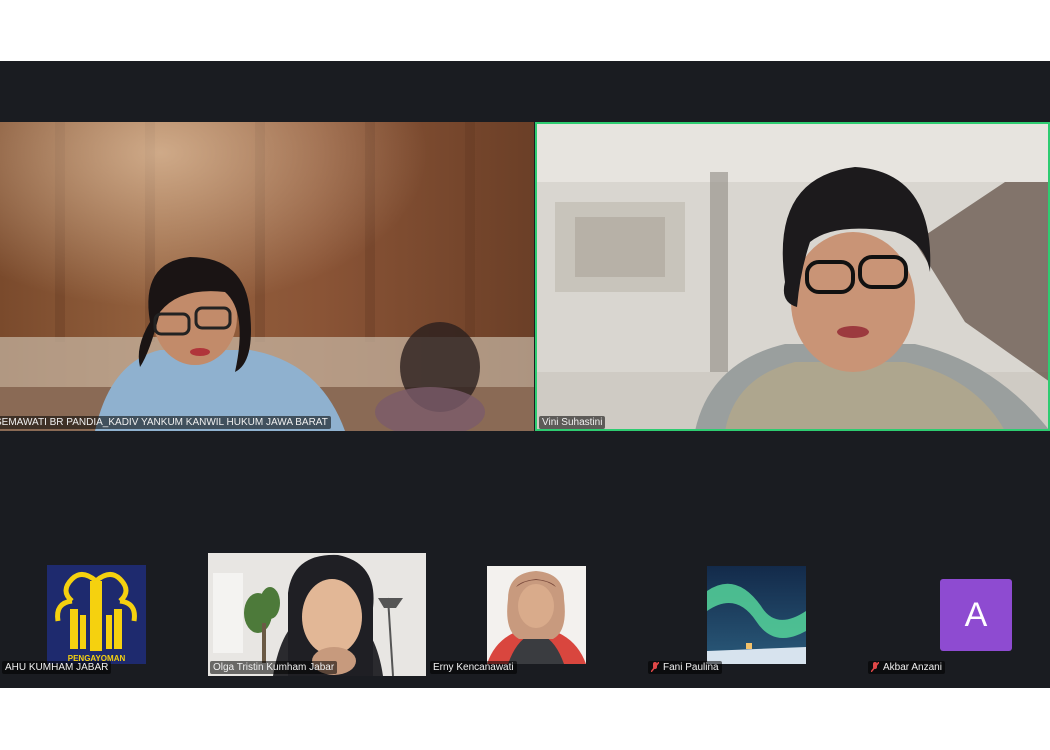  Describe the element at coordinates (473, 667) in the screenshot. I see `participant-name-label: Erny Kencanawati` at that location.